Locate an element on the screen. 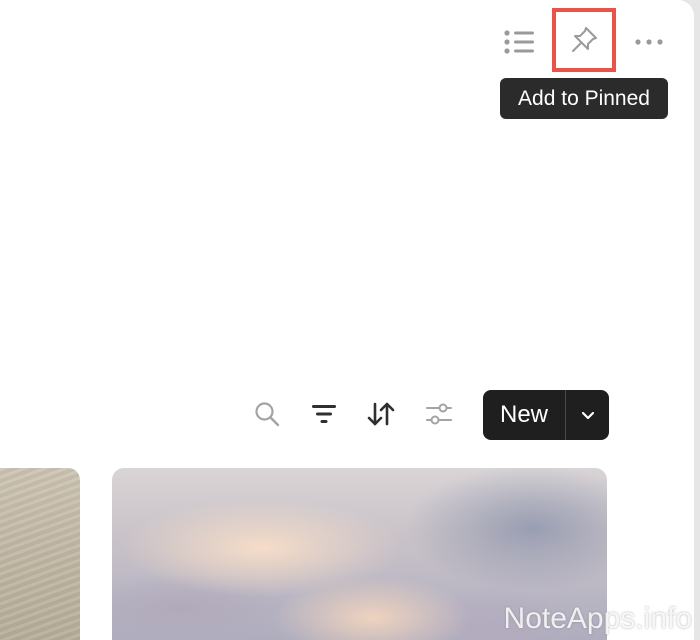  chevron-down-icon is located at coordinates (587, 415).